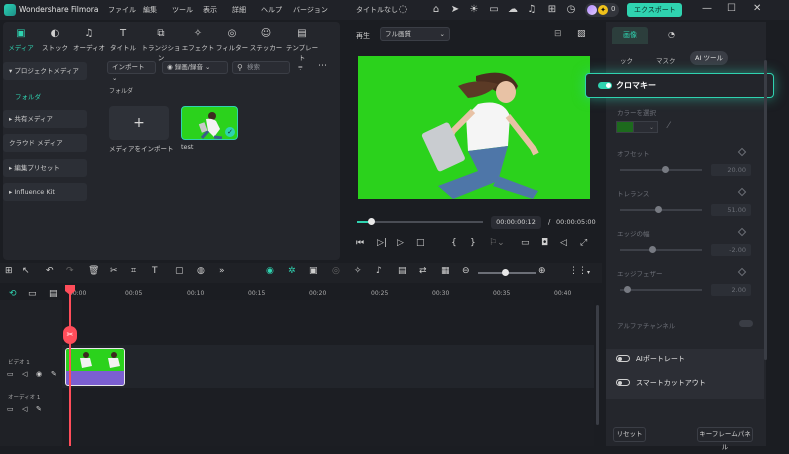 This screenshot has height=454, width=789. I want to click on import-media-tile: +, so click(139, 123).